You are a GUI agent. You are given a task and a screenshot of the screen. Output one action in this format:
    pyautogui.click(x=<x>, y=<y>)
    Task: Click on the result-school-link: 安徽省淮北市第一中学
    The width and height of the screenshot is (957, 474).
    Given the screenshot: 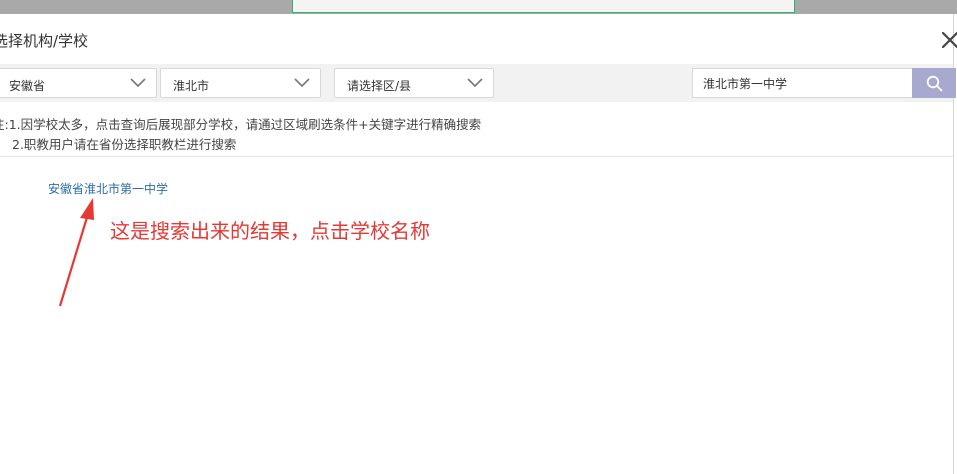 What is the action you would take?
    pyautogui.click(x=108, y=188)
    